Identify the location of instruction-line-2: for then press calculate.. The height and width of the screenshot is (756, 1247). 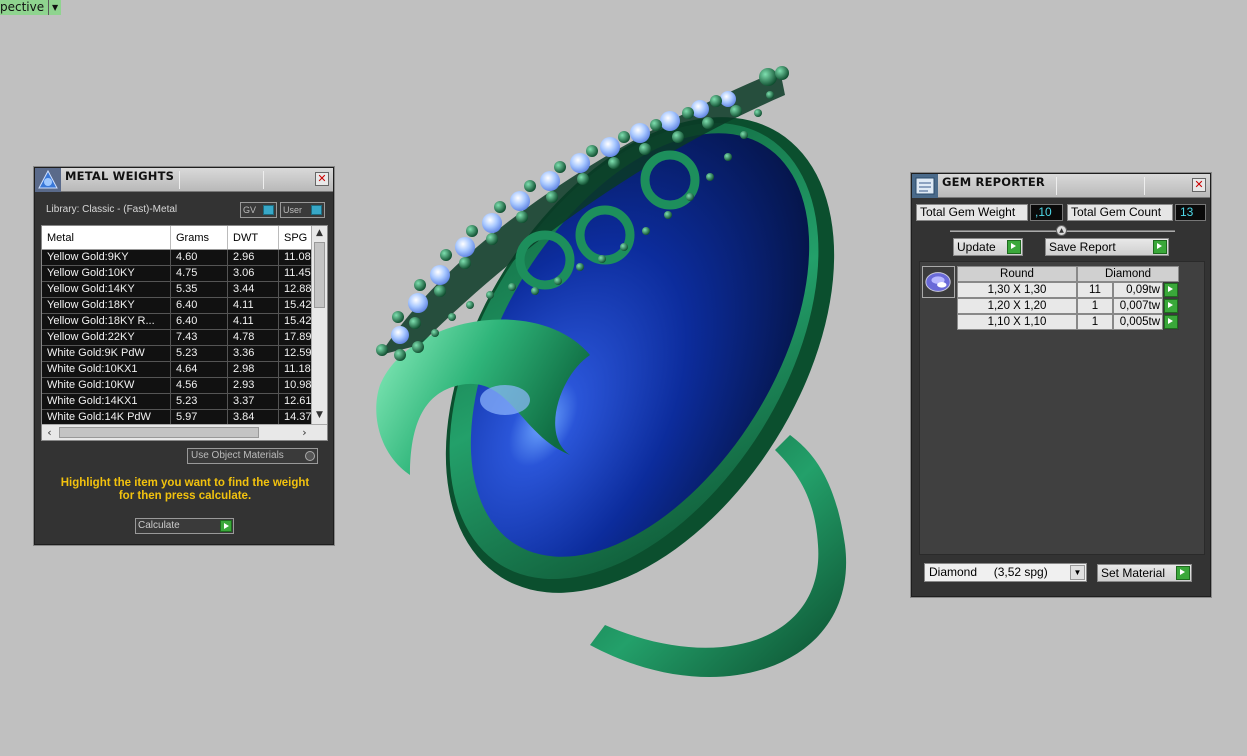
(185, 496).